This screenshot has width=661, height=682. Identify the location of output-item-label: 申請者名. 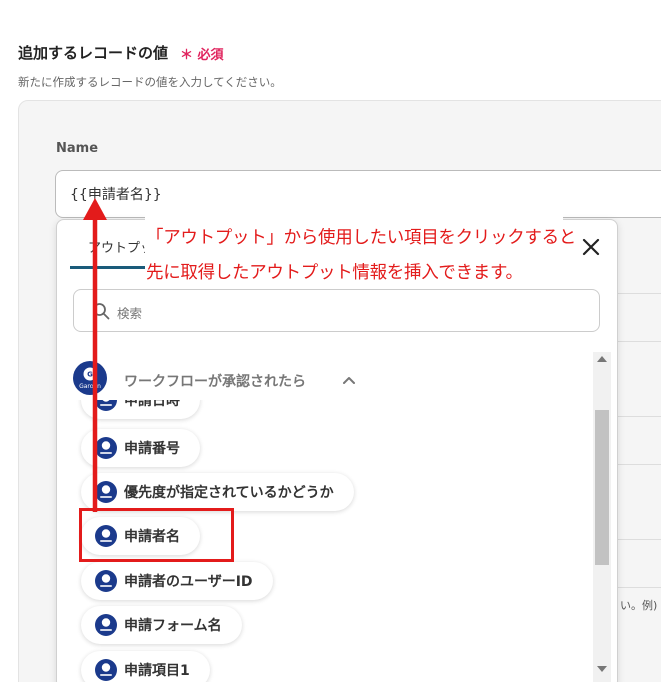
(152, 537).